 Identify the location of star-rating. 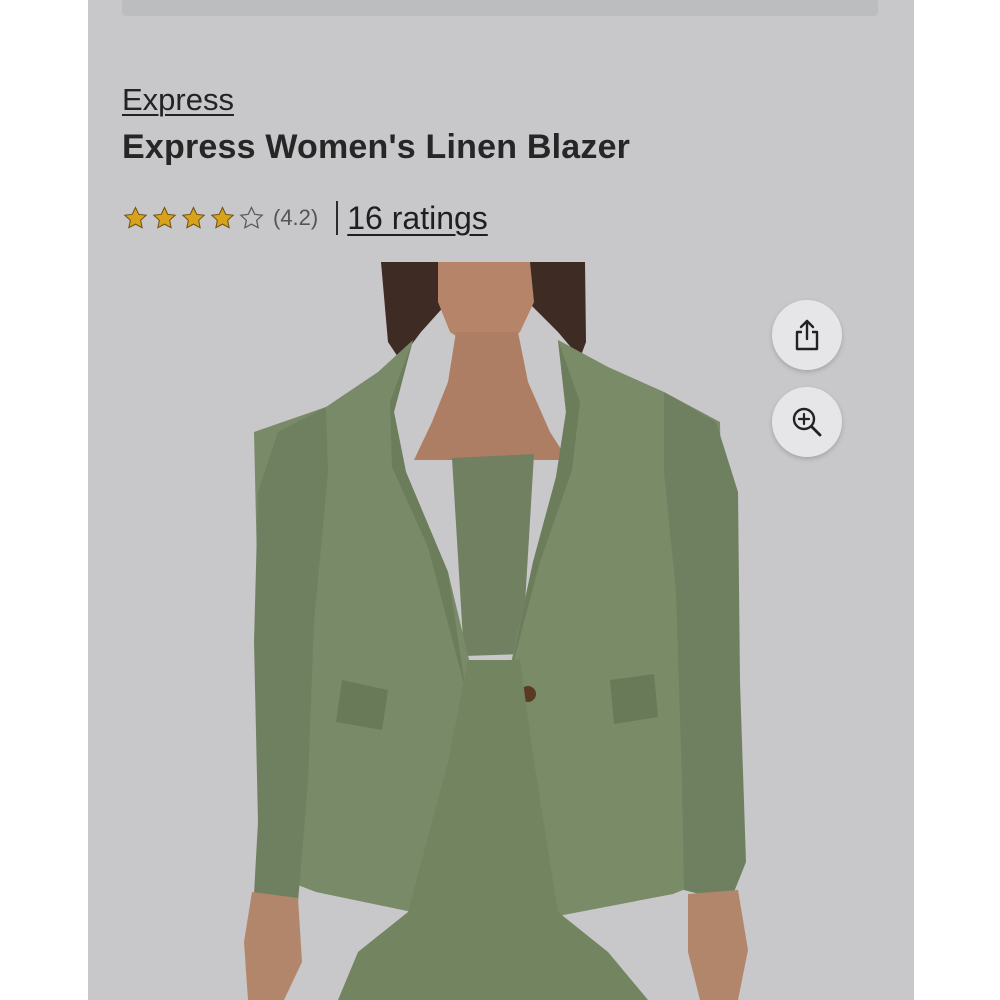
(193, 218).